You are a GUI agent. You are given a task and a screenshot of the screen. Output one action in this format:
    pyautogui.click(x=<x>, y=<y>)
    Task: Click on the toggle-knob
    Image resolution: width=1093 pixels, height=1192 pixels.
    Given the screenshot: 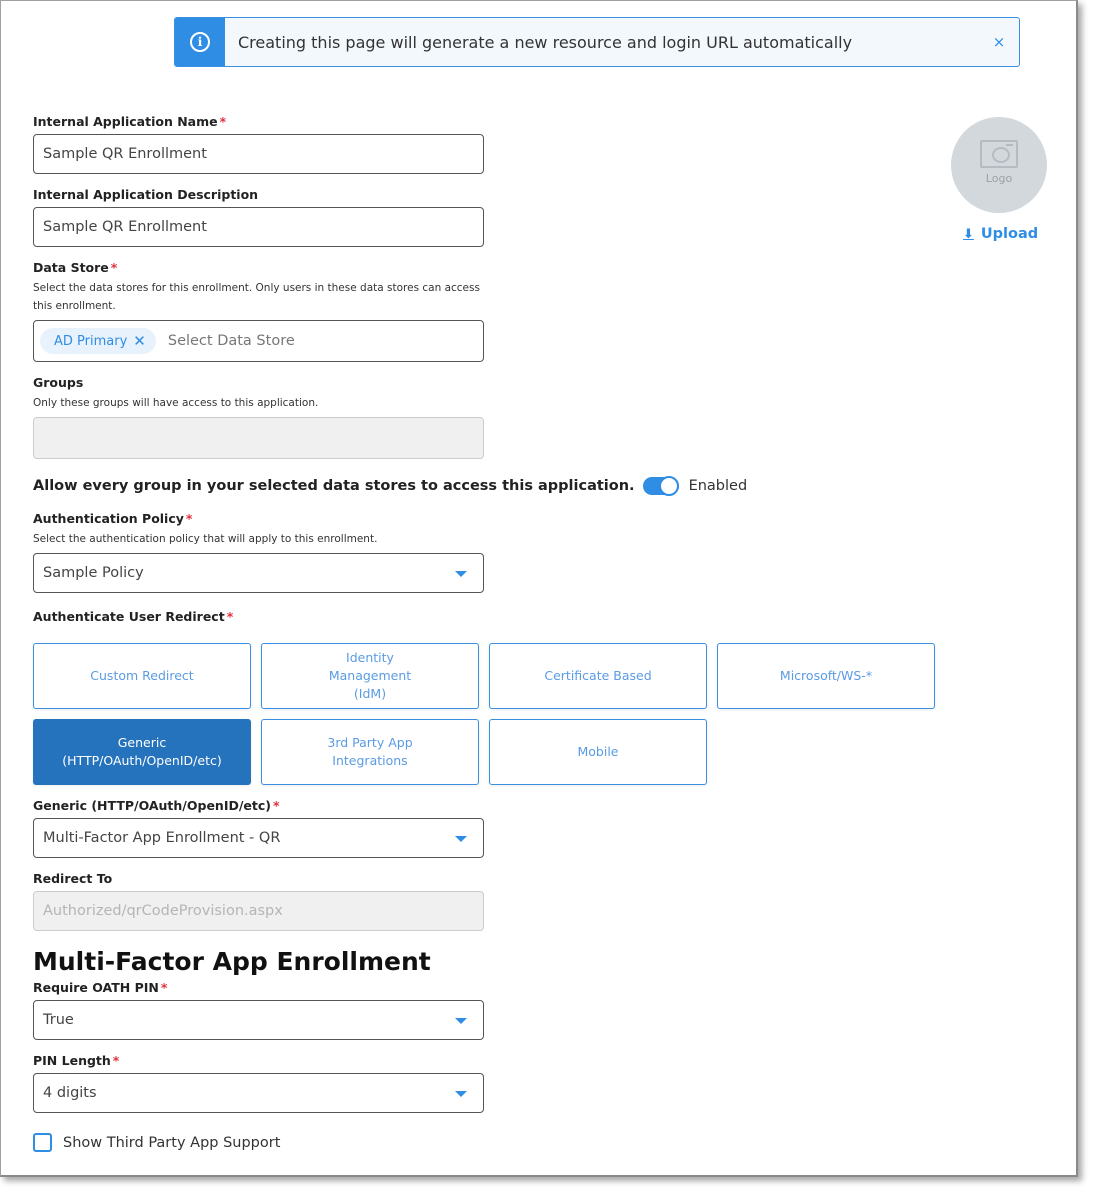 What is the action you would take?
    pyautogui.click(x=668, y=486)
    